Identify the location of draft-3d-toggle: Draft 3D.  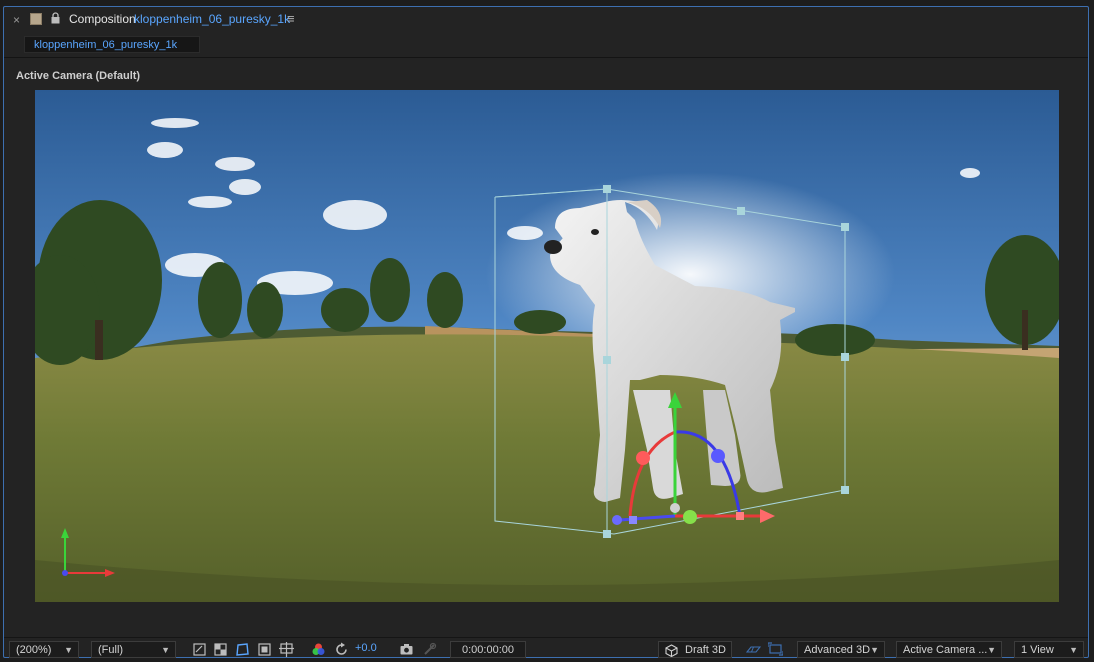
(695, 649).